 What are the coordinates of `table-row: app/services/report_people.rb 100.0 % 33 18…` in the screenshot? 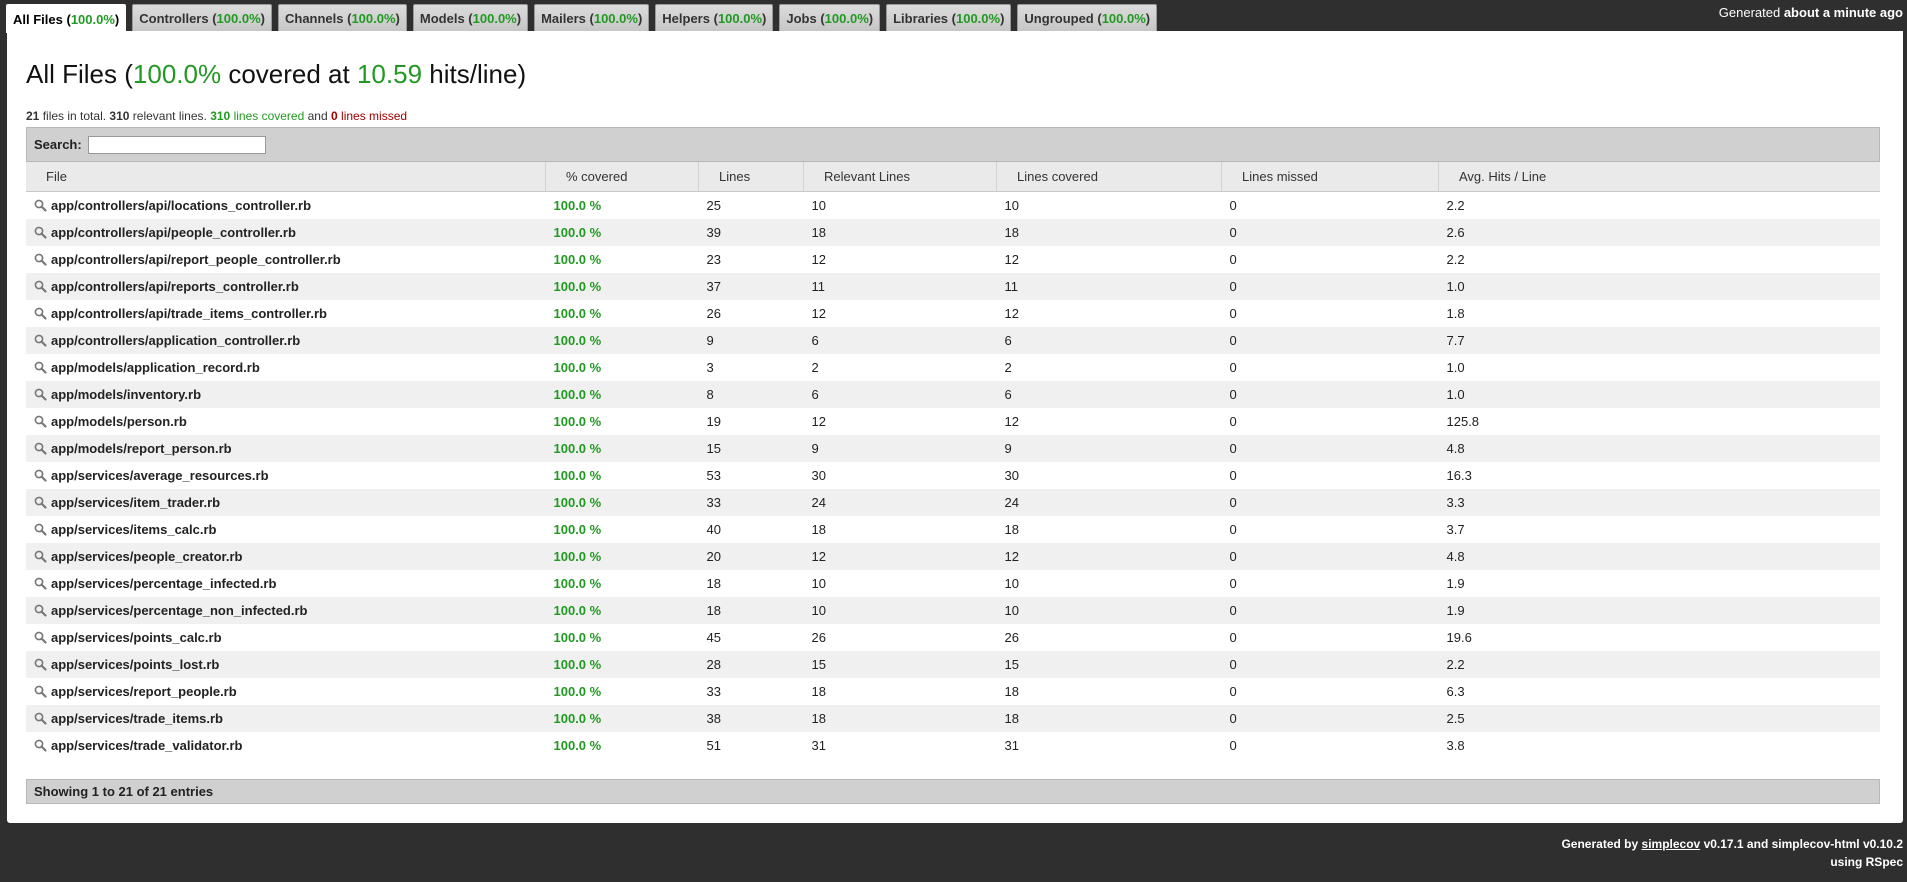 It's located at (953, 691).